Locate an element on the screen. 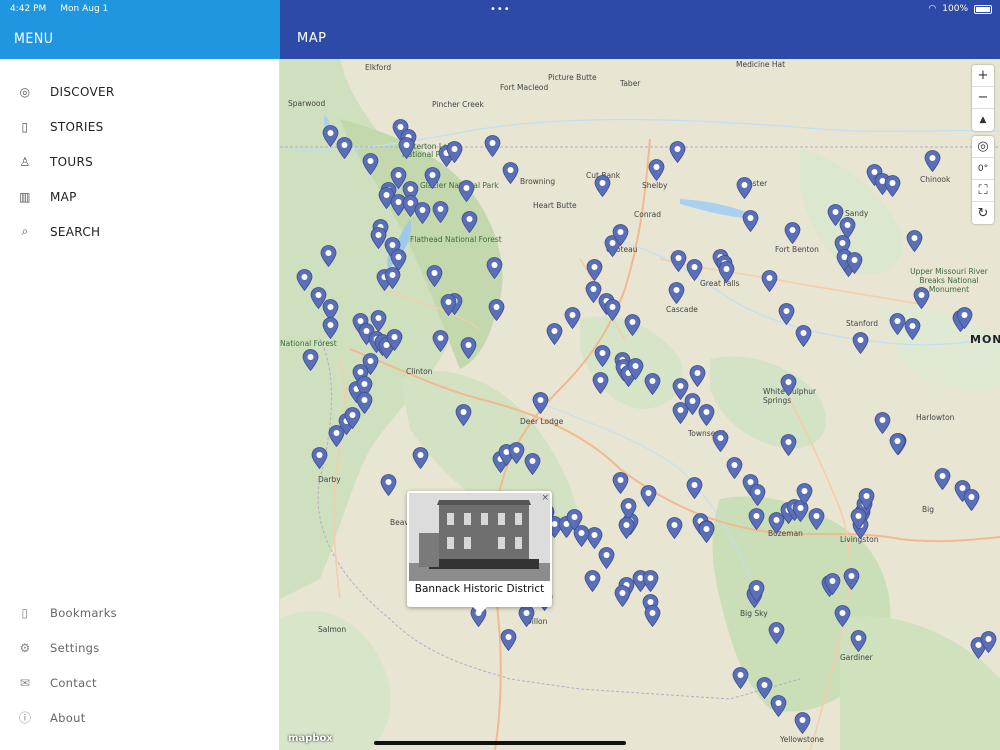  nav-item-tours: ♙ TOURS is located at coordinates (140, 161).